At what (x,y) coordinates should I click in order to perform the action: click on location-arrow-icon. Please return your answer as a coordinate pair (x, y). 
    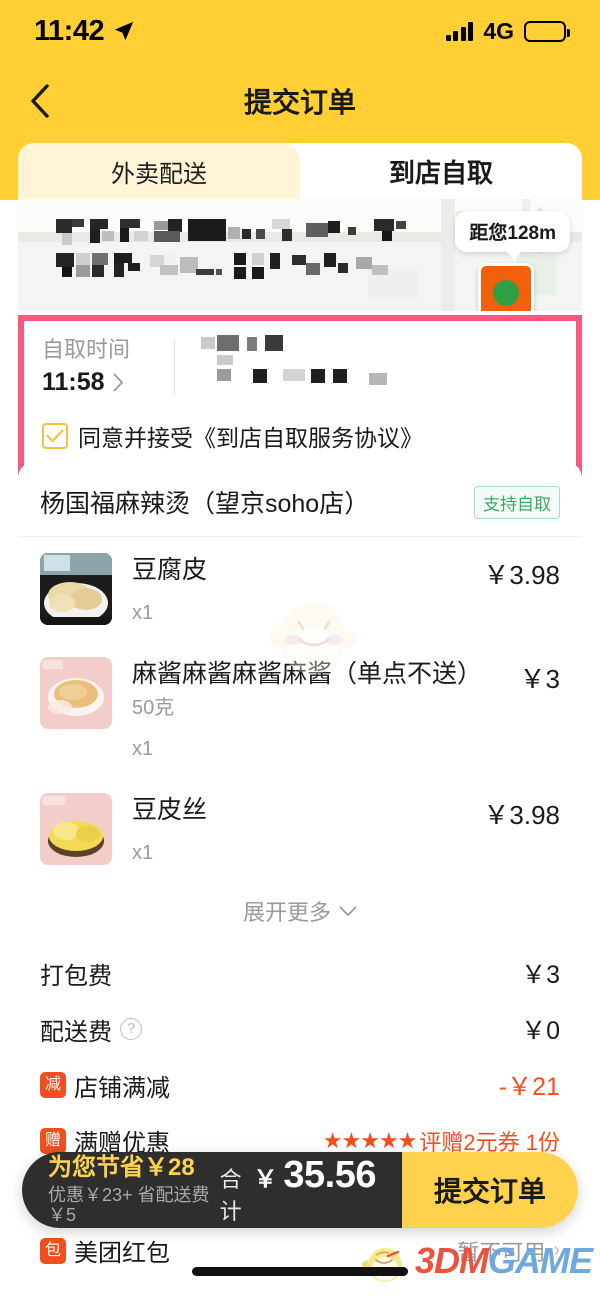
    Looking at the image, I should click on (124, 31).